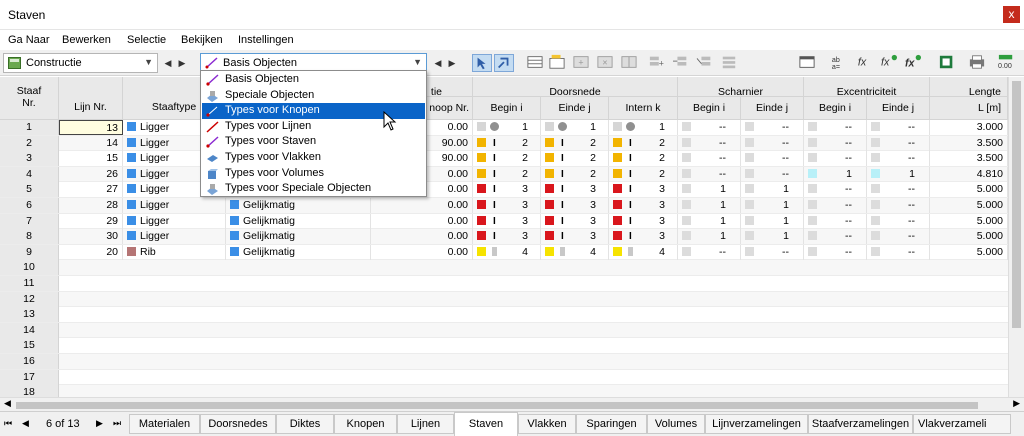  What do you see at coordinates (504, 284) in the screenshot?
I see `table-row: 11` at bounding box center [504, 284].